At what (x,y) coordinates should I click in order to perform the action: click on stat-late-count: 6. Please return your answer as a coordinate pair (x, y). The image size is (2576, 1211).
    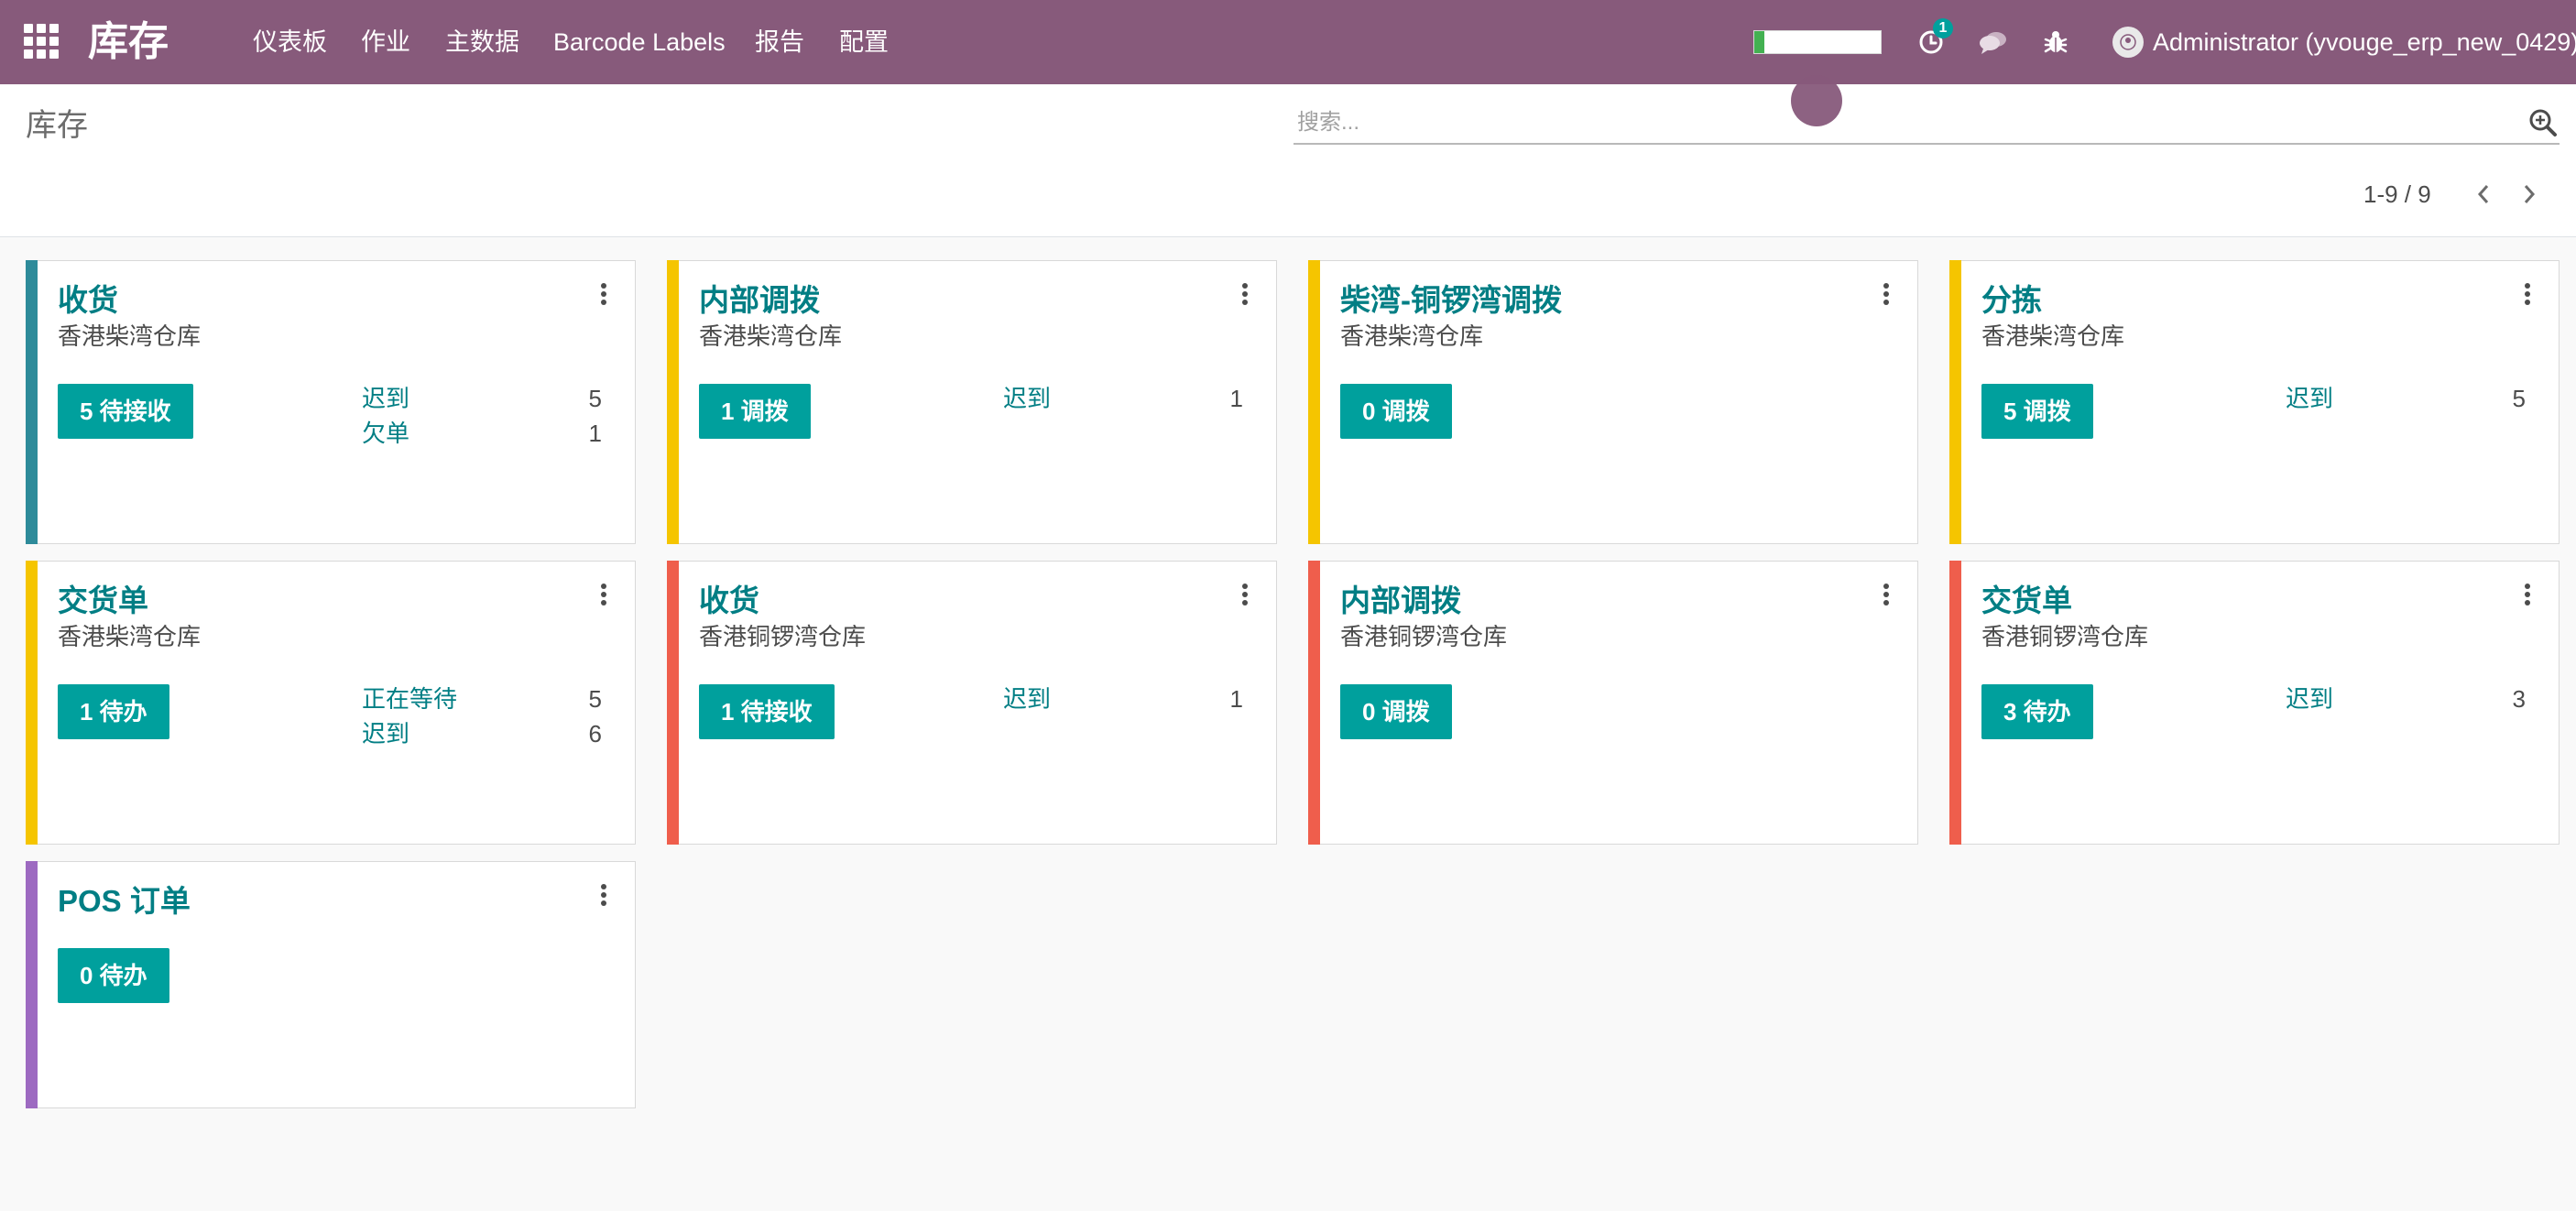
    Looking at the image, I should click on (596, 733).